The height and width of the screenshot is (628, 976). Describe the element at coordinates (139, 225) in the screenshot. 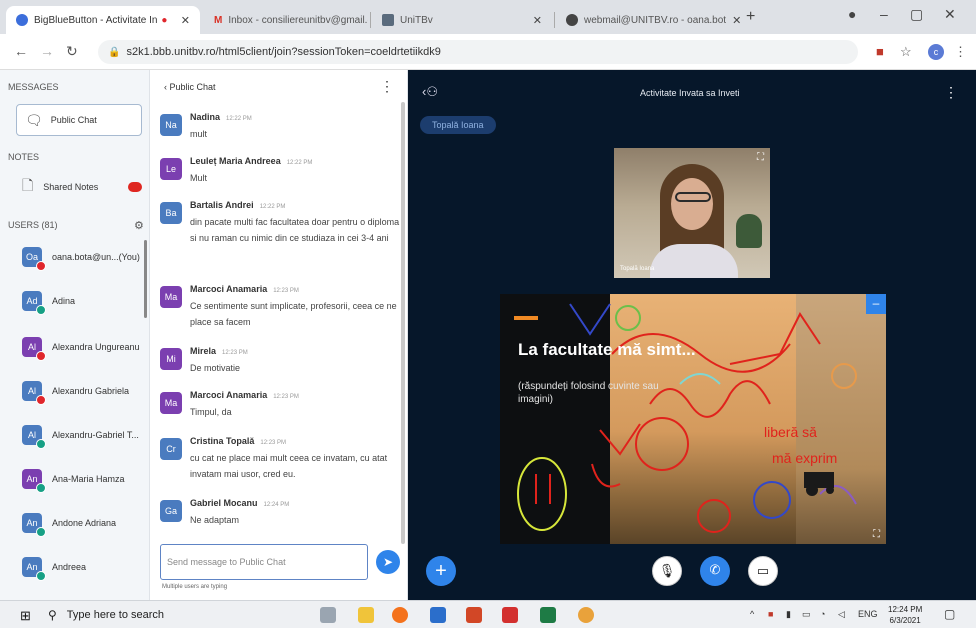

I see `gear-icon: ⚙` at that location.